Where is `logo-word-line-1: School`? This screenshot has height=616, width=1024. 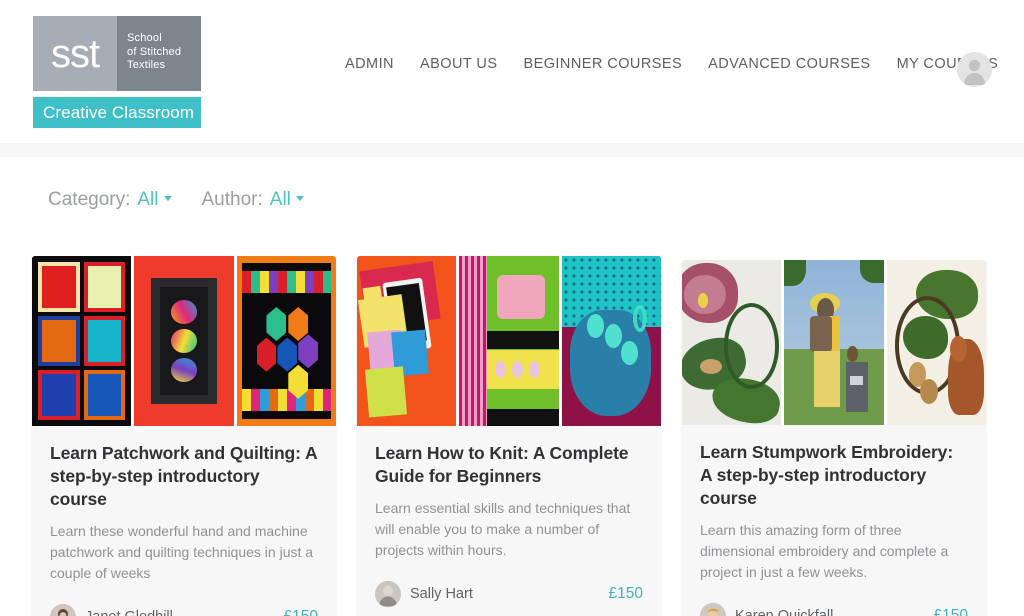 logo-word-line-1: School is located at coordinates (144, 38).